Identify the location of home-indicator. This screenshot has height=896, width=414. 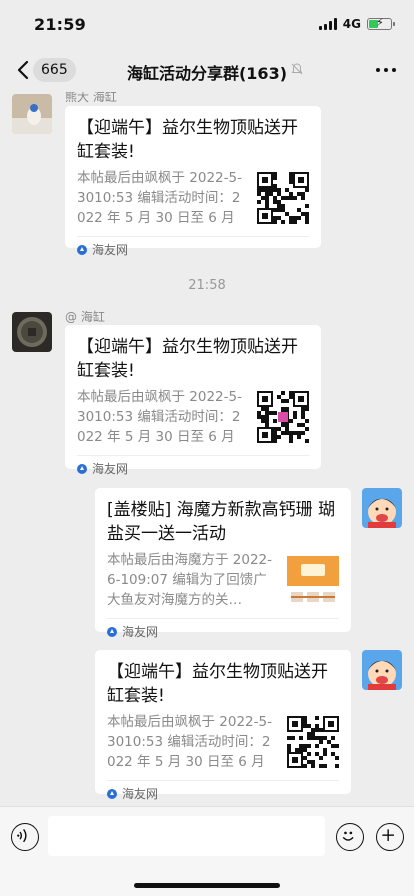
(207, 885).